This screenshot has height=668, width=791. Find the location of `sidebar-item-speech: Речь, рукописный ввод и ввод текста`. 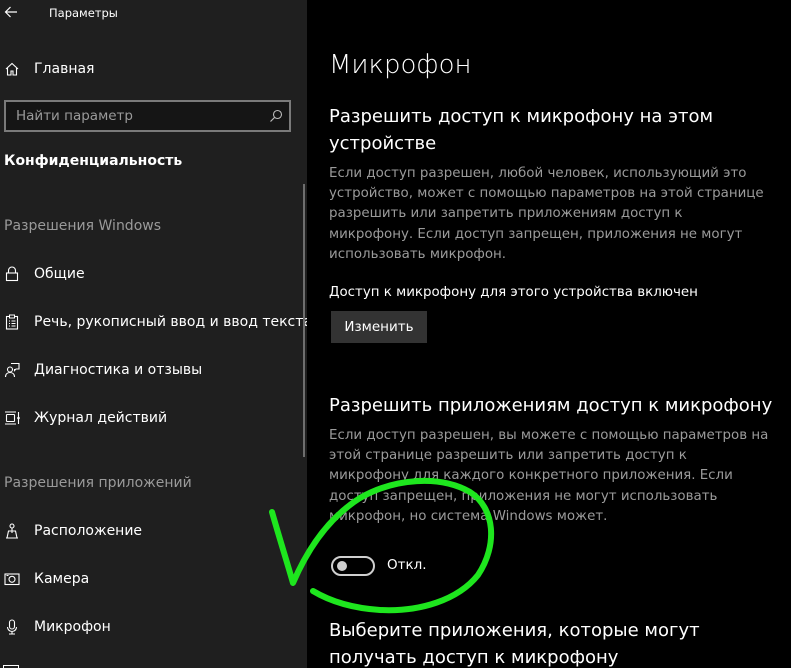

sidebar-item-speech: Речь, рукописный ввод и ввод текста is located at coordinates (156, 322).